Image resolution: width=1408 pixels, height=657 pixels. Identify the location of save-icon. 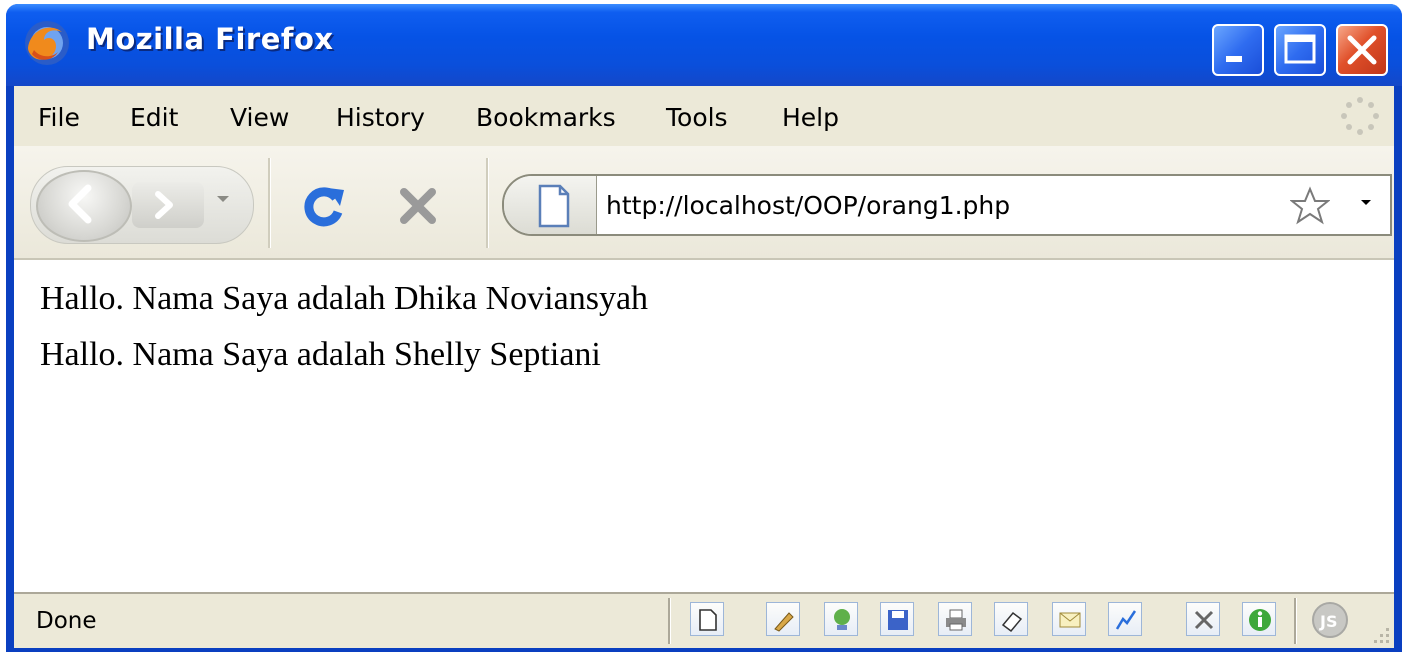
(897, 619).